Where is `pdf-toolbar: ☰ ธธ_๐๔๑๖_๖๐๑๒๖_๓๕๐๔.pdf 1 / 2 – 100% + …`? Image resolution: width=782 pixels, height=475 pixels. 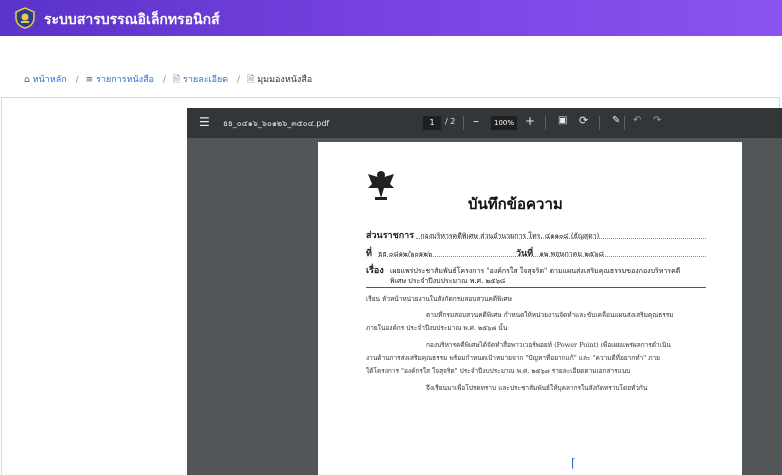
pdf-toolbar: ☰ ธธ_๐๔๑๖_๖๐๑๒๖_๓๕๐๔.pdf 1 / 2 – 100% + … is located at coordinates (484, 123).